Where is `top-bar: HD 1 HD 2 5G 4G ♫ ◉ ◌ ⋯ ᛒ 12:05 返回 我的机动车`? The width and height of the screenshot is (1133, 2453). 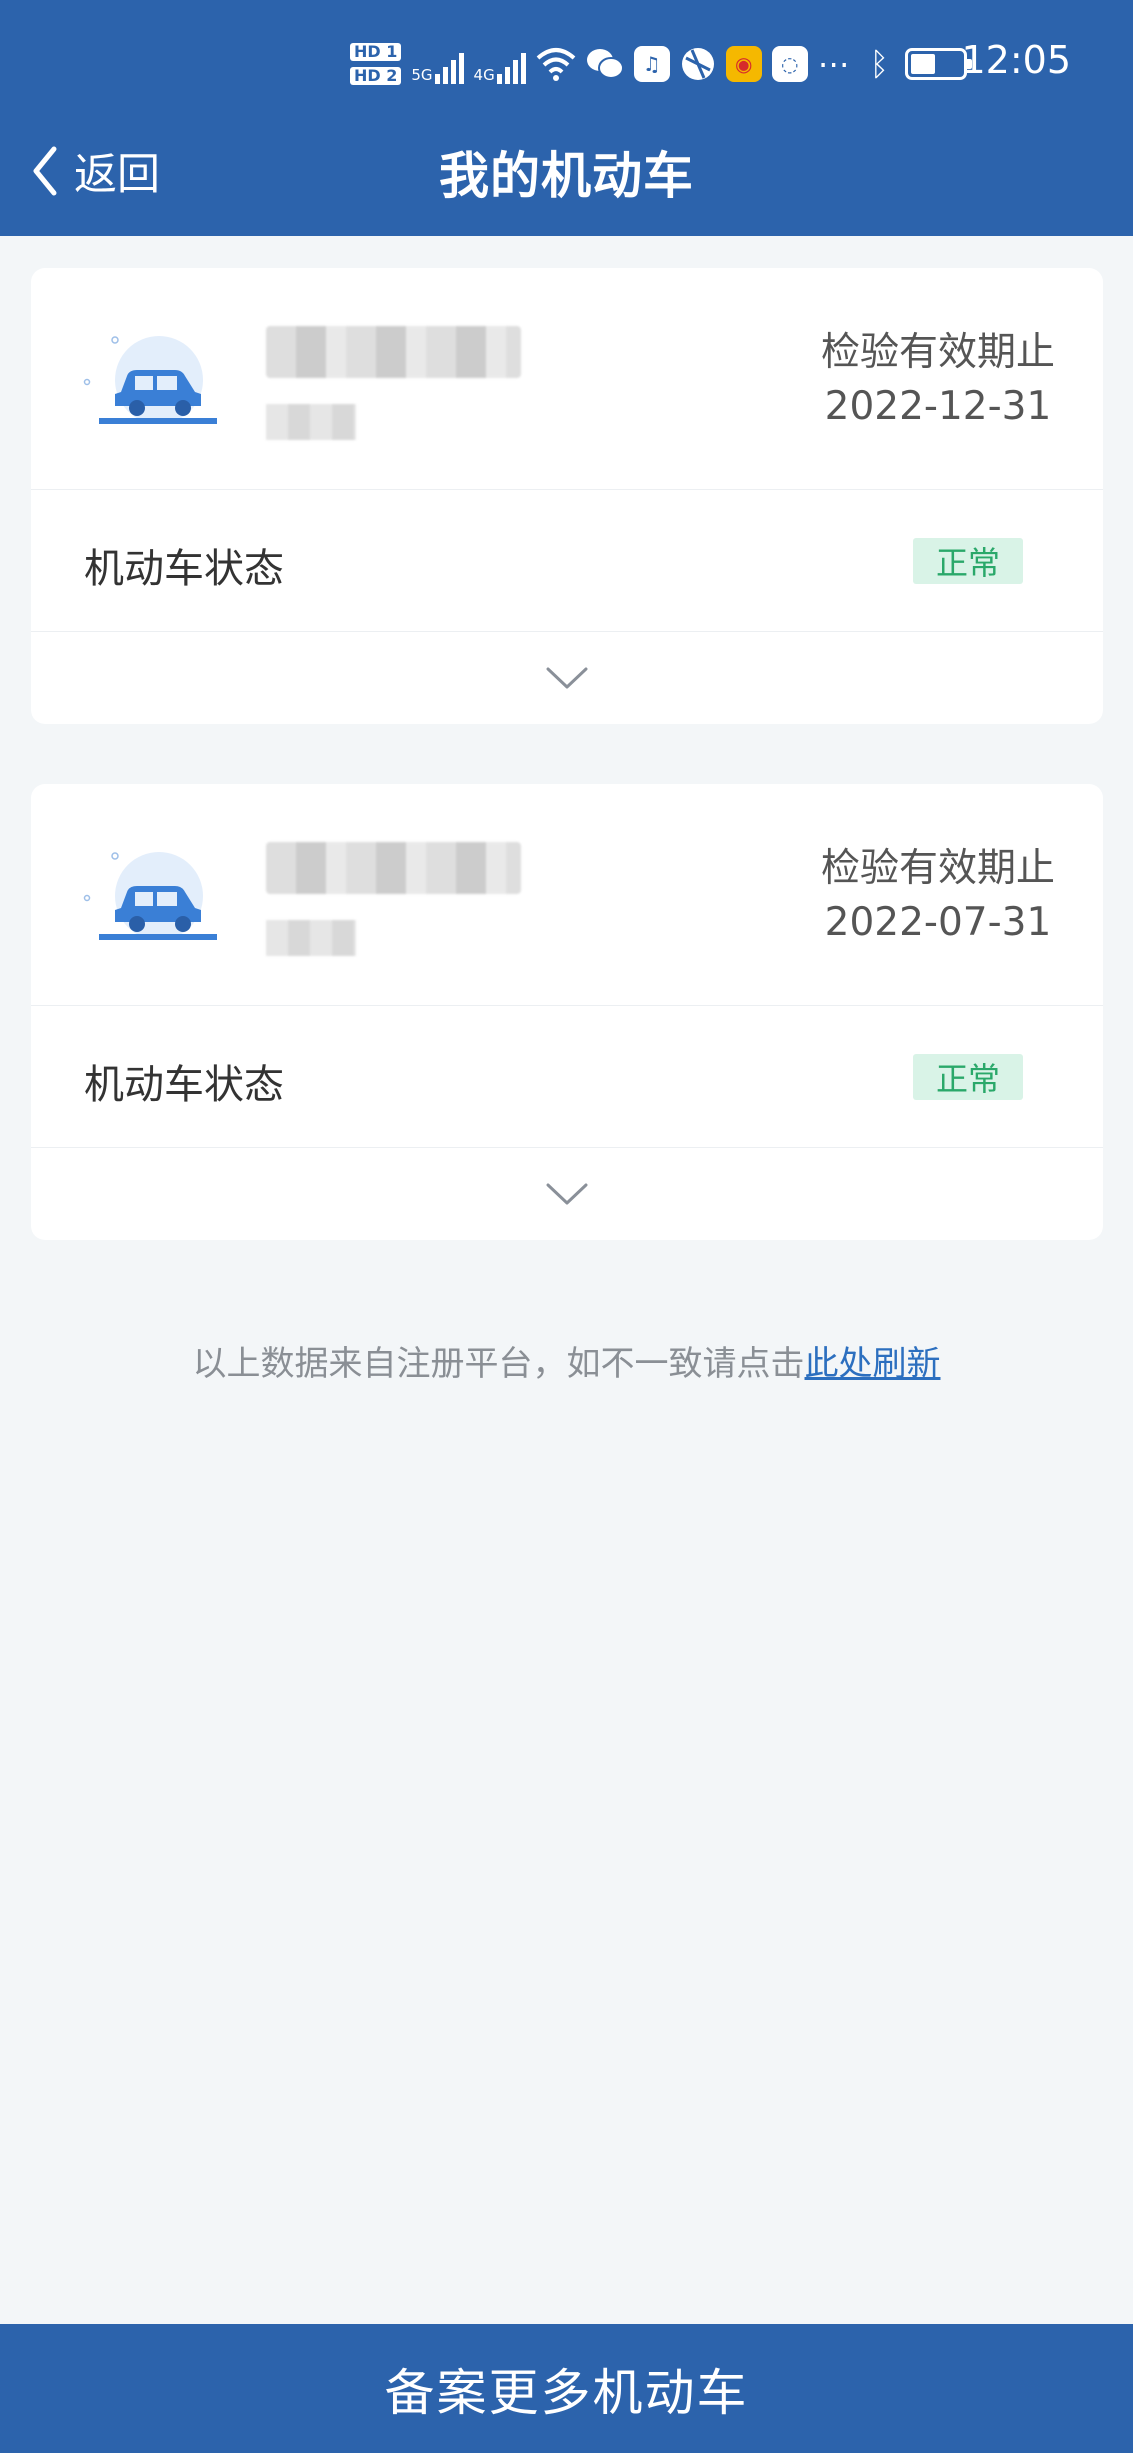 top-bar: HD 1 HD 2 5G 4G ♫ ◉ ◌ ⋯ ᛒ 12:05 返回 我的机动车 is located at coordinates (566, 118).